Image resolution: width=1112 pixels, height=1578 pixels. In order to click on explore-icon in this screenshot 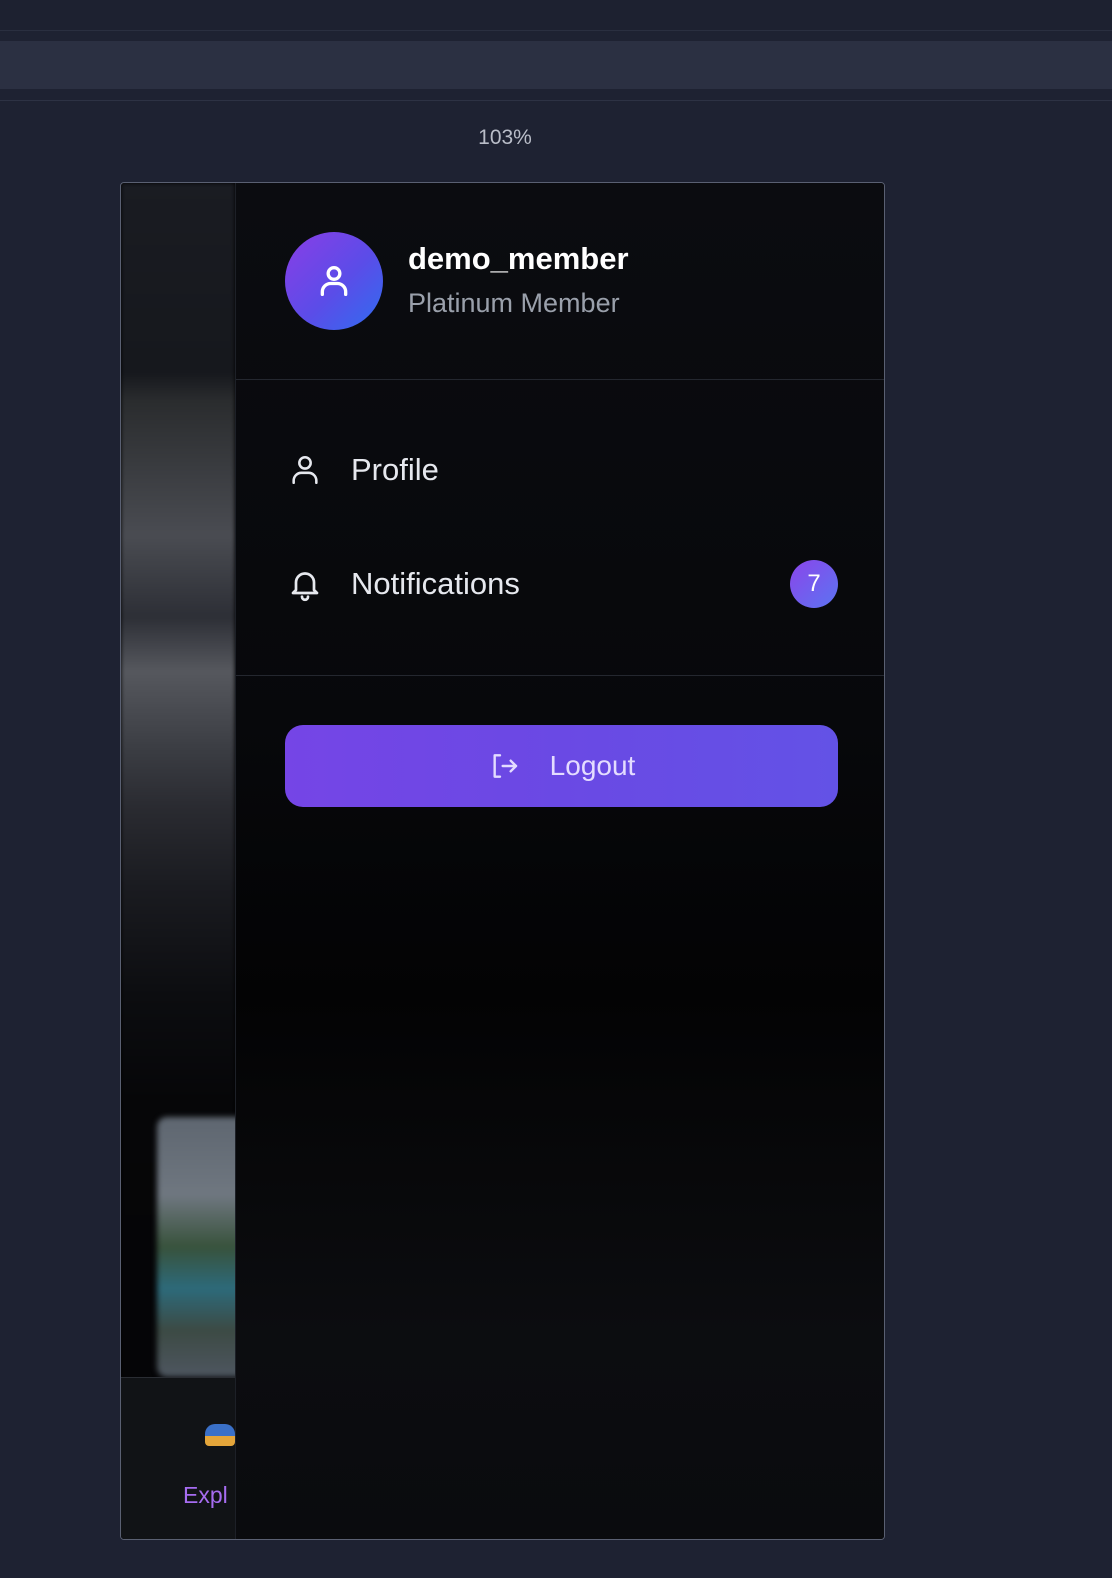, I will do `click(220, 1435)`.